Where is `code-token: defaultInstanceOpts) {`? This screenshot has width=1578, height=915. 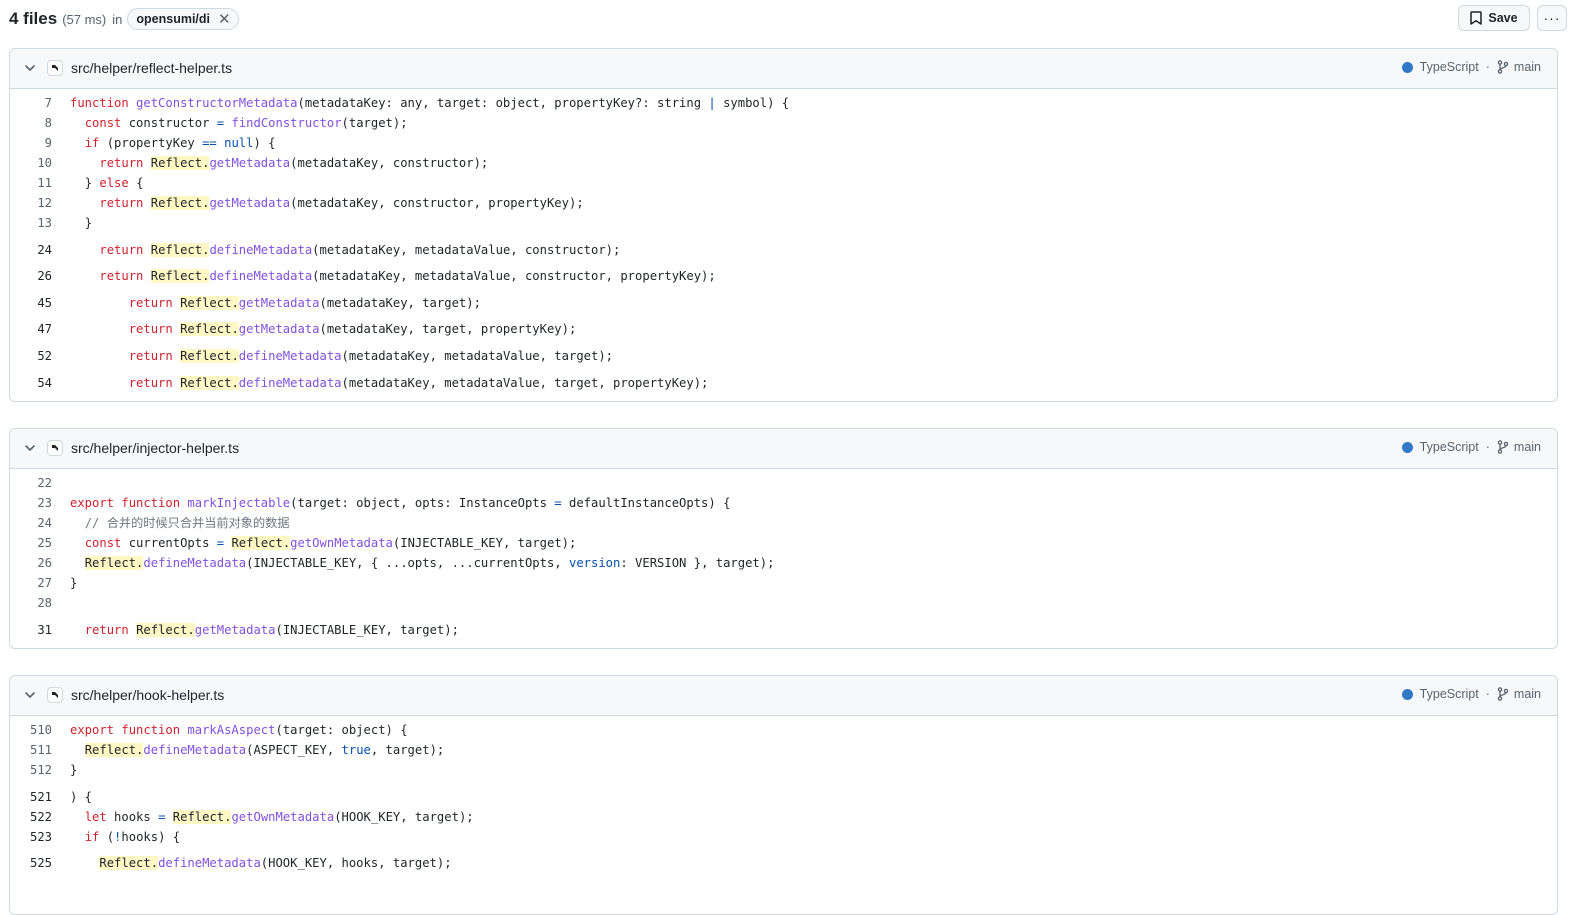 code-token: defaultInstanceOpts) { is located at coordinates (646, 503).